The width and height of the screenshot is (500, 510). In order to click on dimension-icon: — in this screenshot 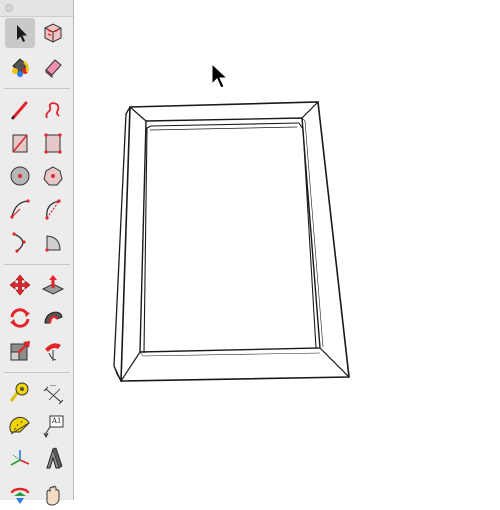, I will do `click(53, 394)`.